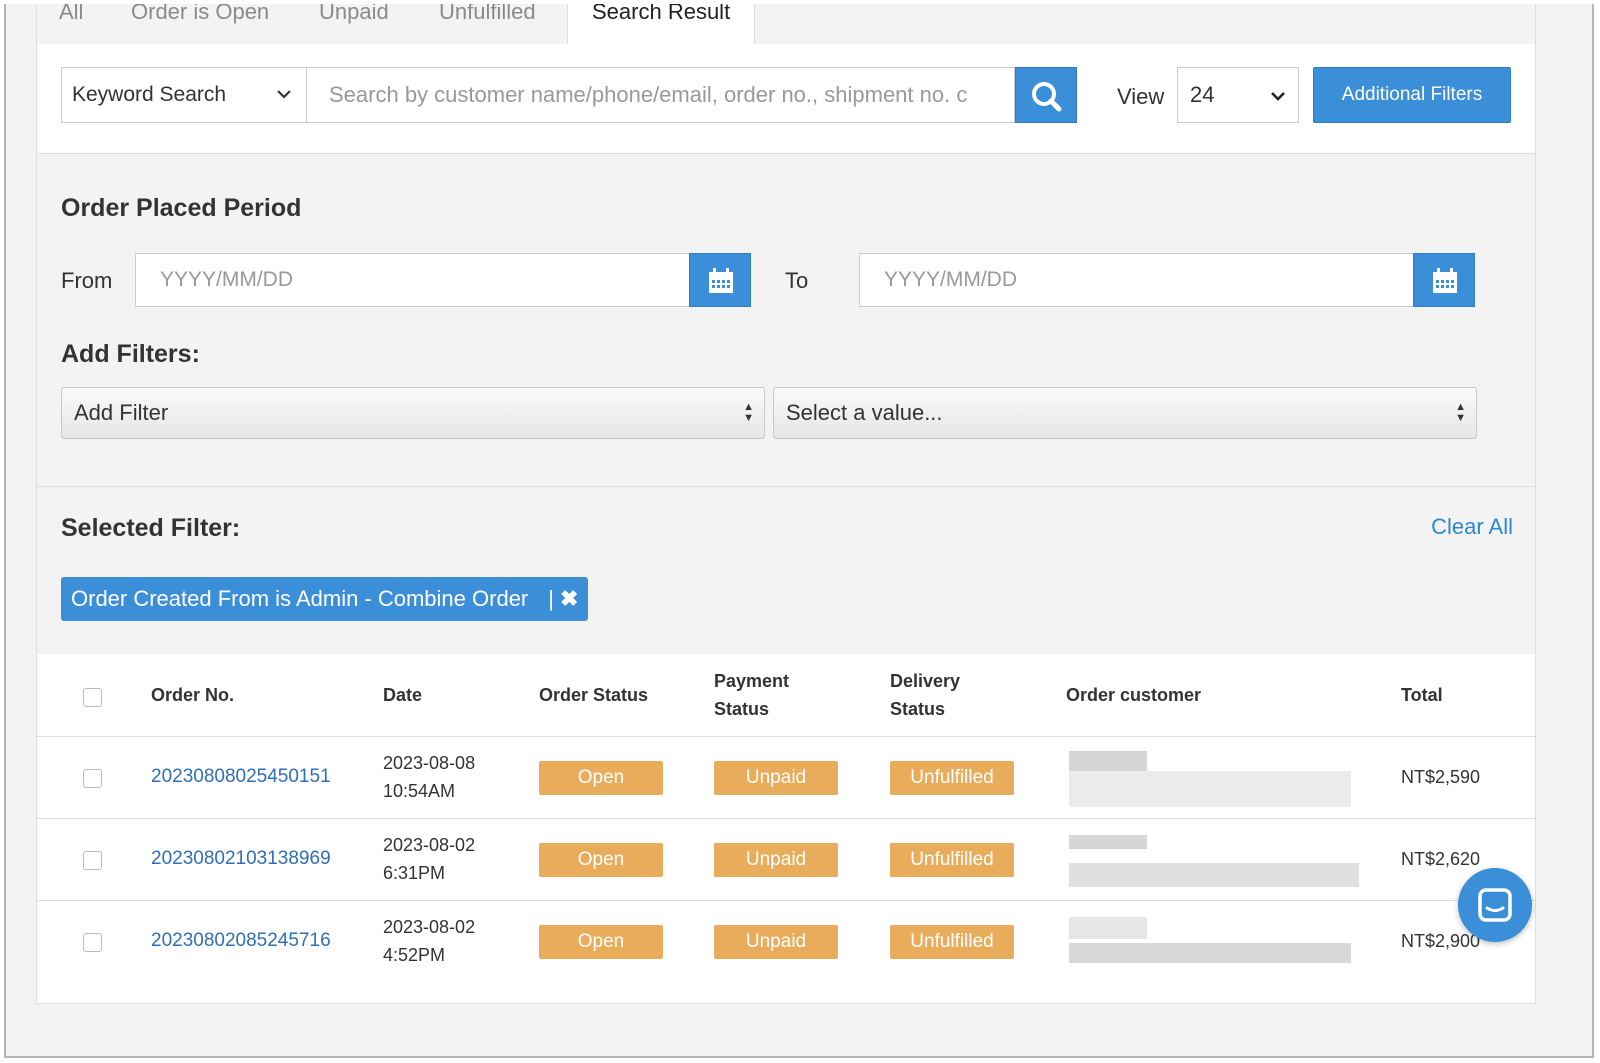 This screenshot has height=1063, width=1600. I want to click on divider, so click(786, 486).